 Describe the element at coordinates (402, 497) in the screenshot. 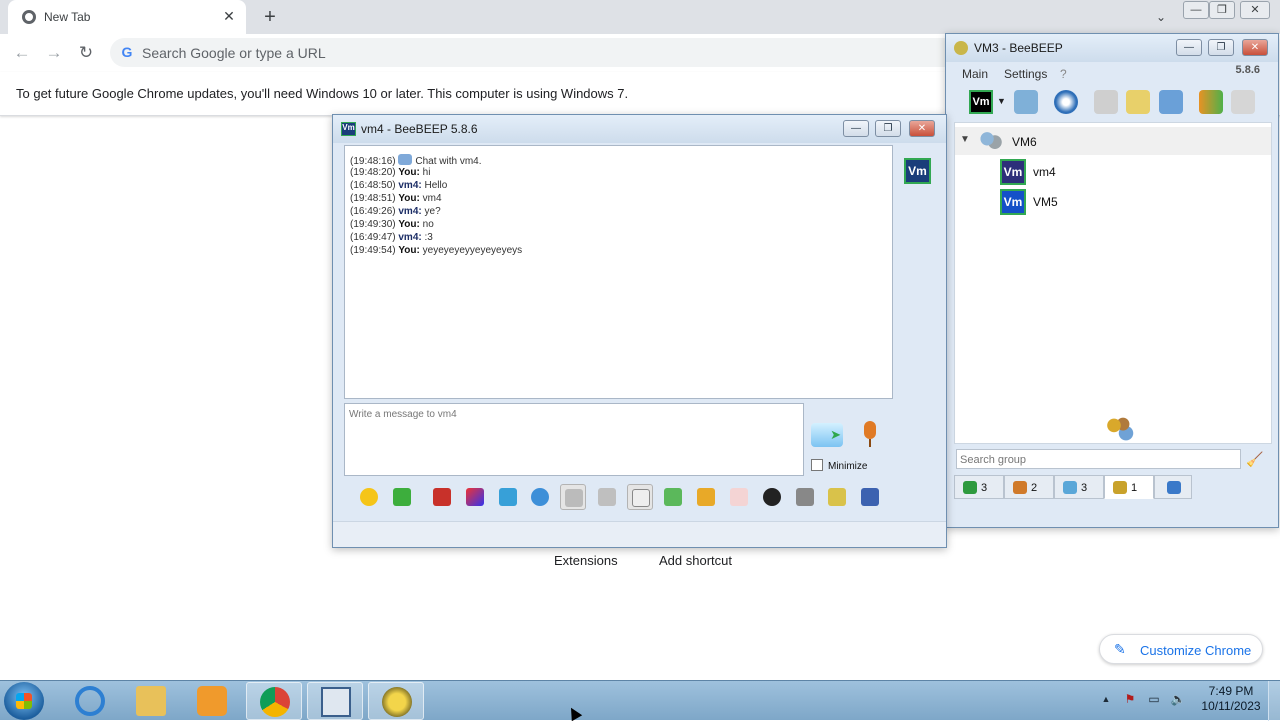

I see `save-icon` at that location.